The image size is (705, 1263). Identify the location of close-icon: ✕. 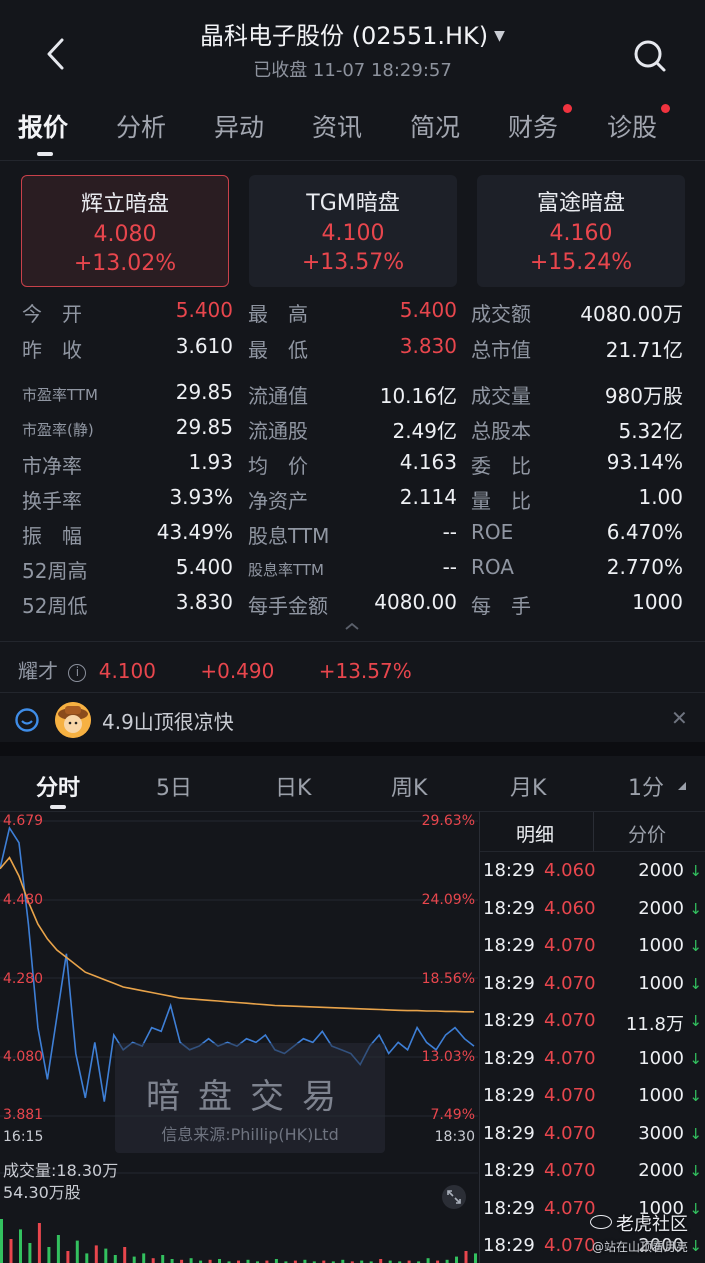
(679, 718).